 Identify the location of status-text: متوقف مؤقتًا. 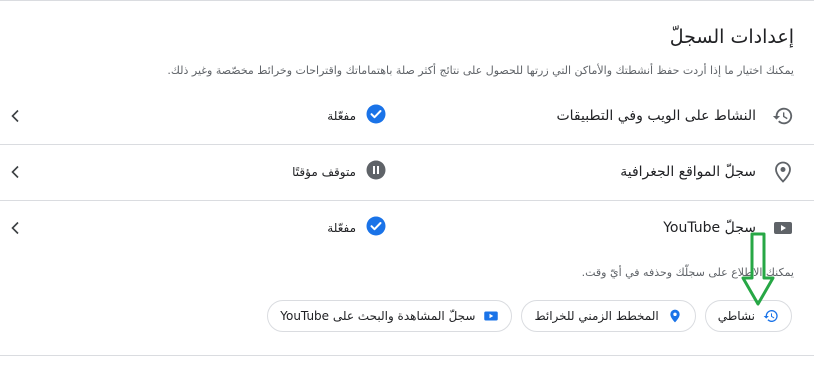
(324, 171).